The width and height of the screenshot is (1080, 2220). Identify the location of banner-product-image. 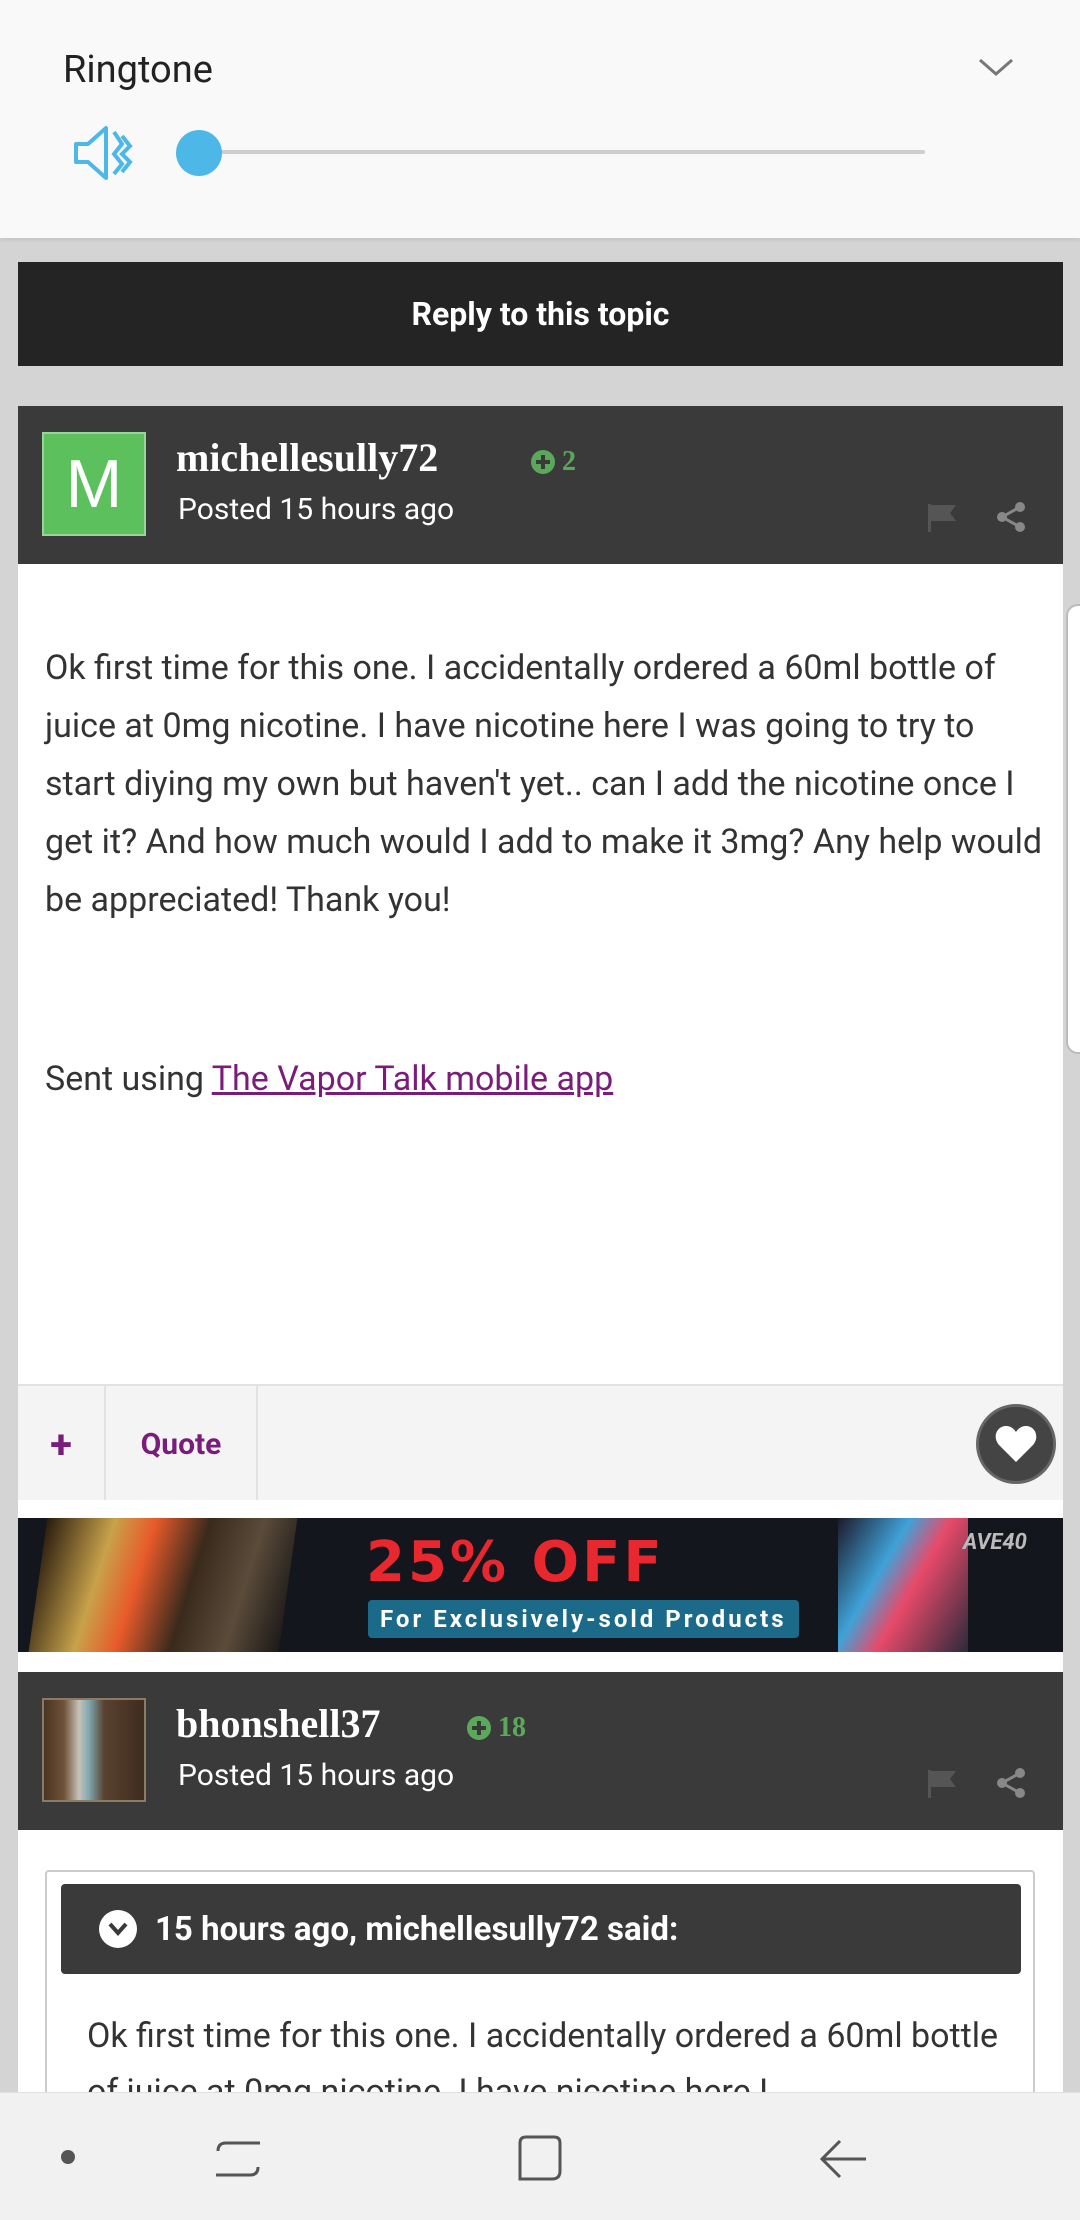
(163, 1585).